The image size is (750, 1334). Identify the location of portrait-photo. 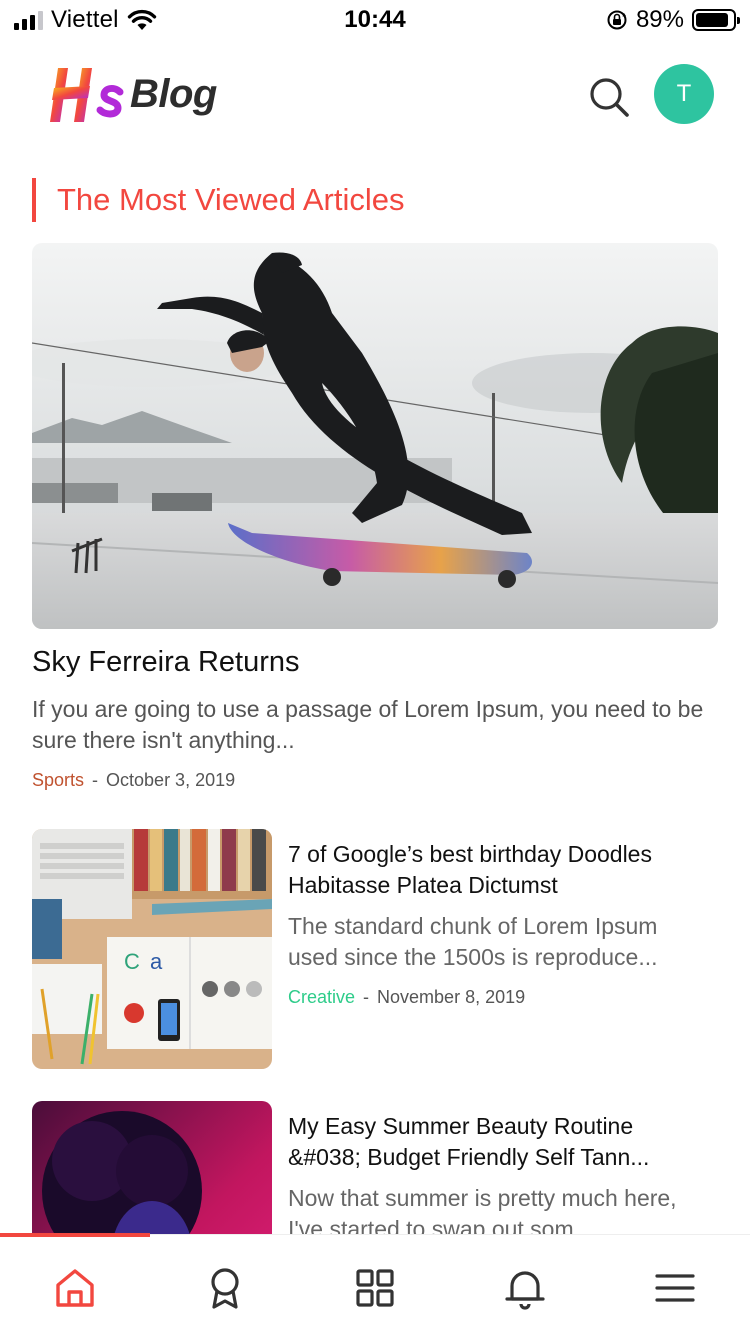
(152, 1167).